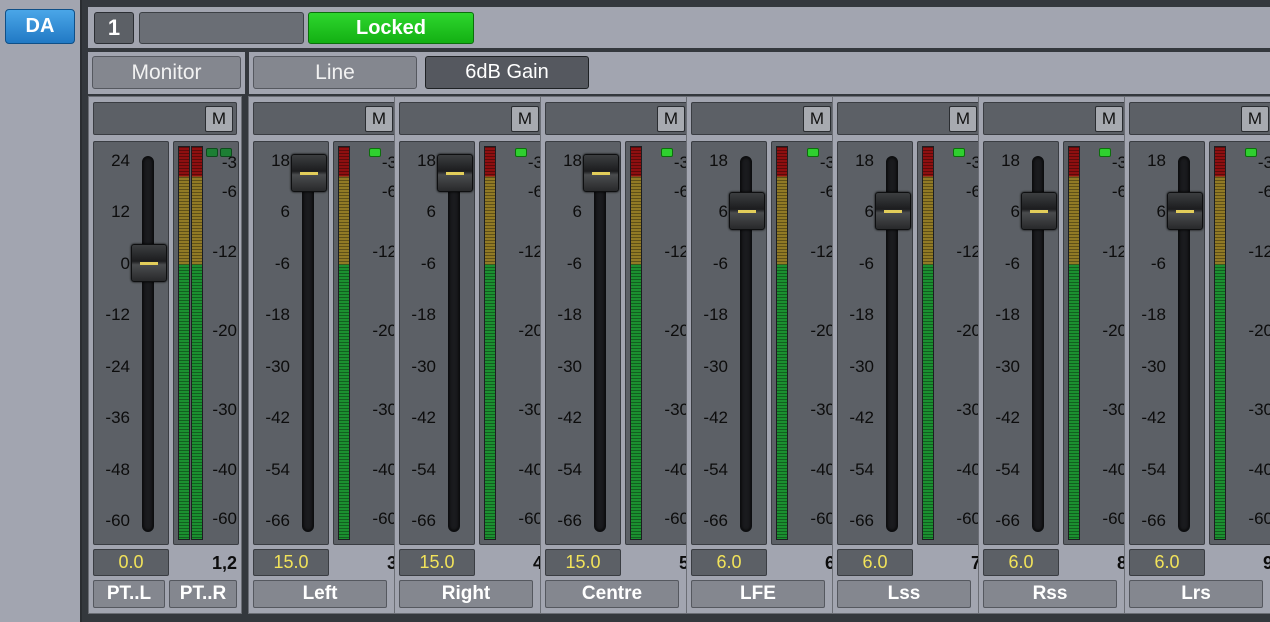 The height and width of the screenshot is (622, 1270). I want to click on channel-name-button: Lrs, so click(1196, 594).